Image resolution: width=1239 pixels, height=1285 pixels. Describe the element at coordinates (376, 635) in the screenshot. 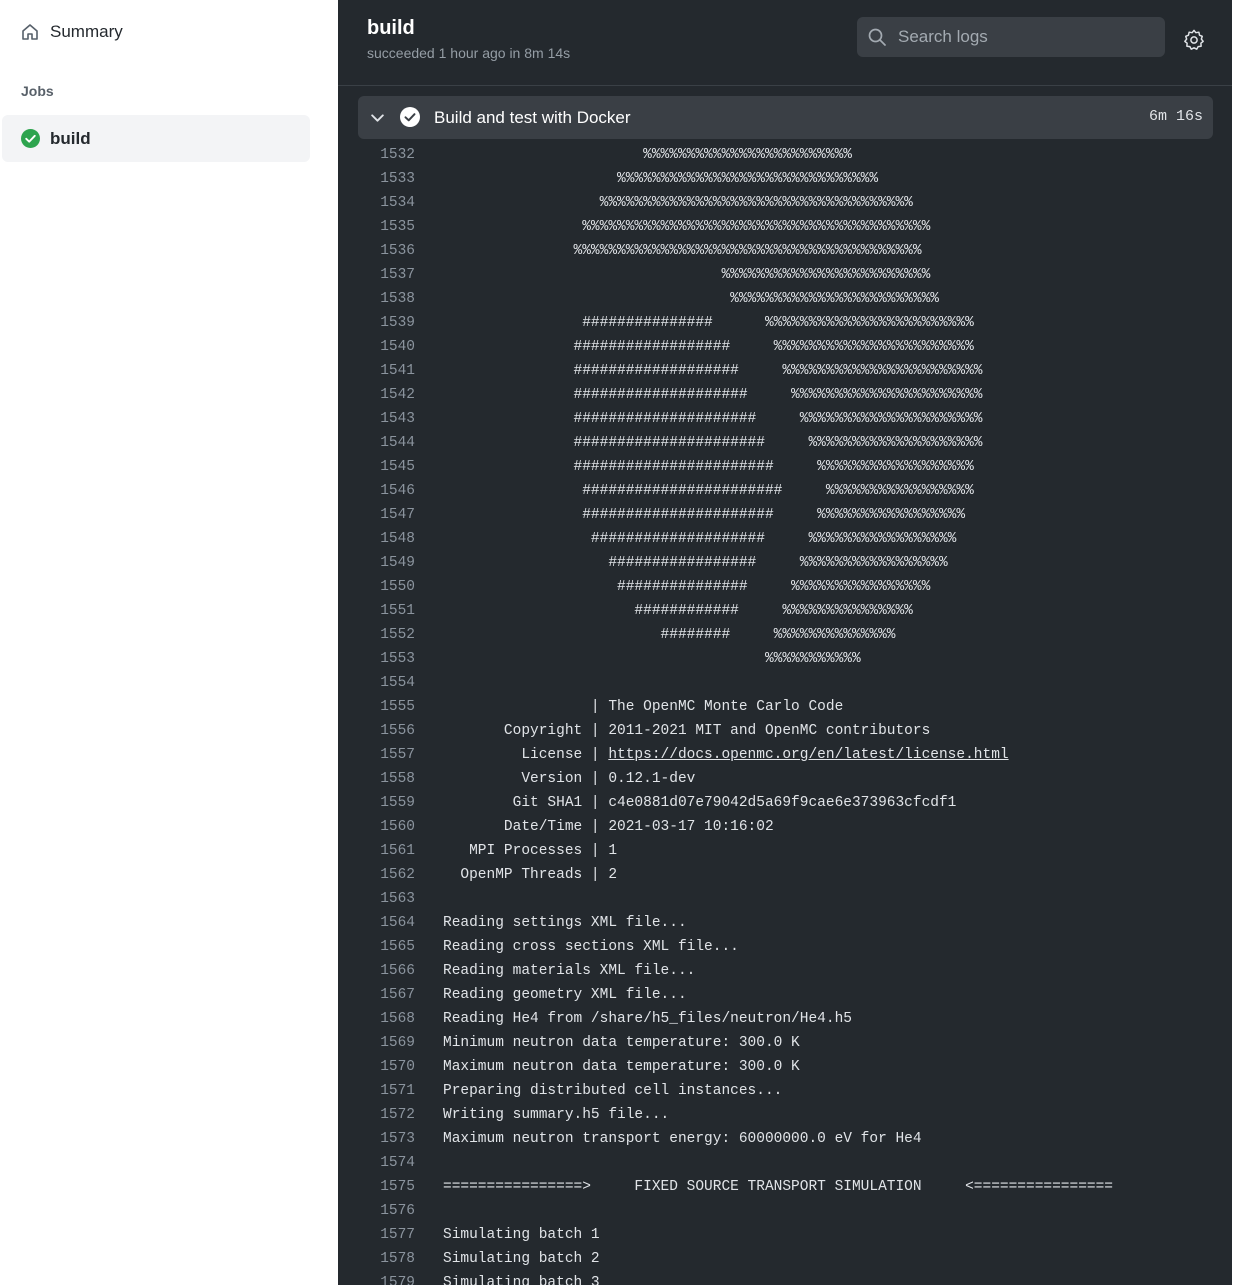

I see `line-number: 1552` at that location.